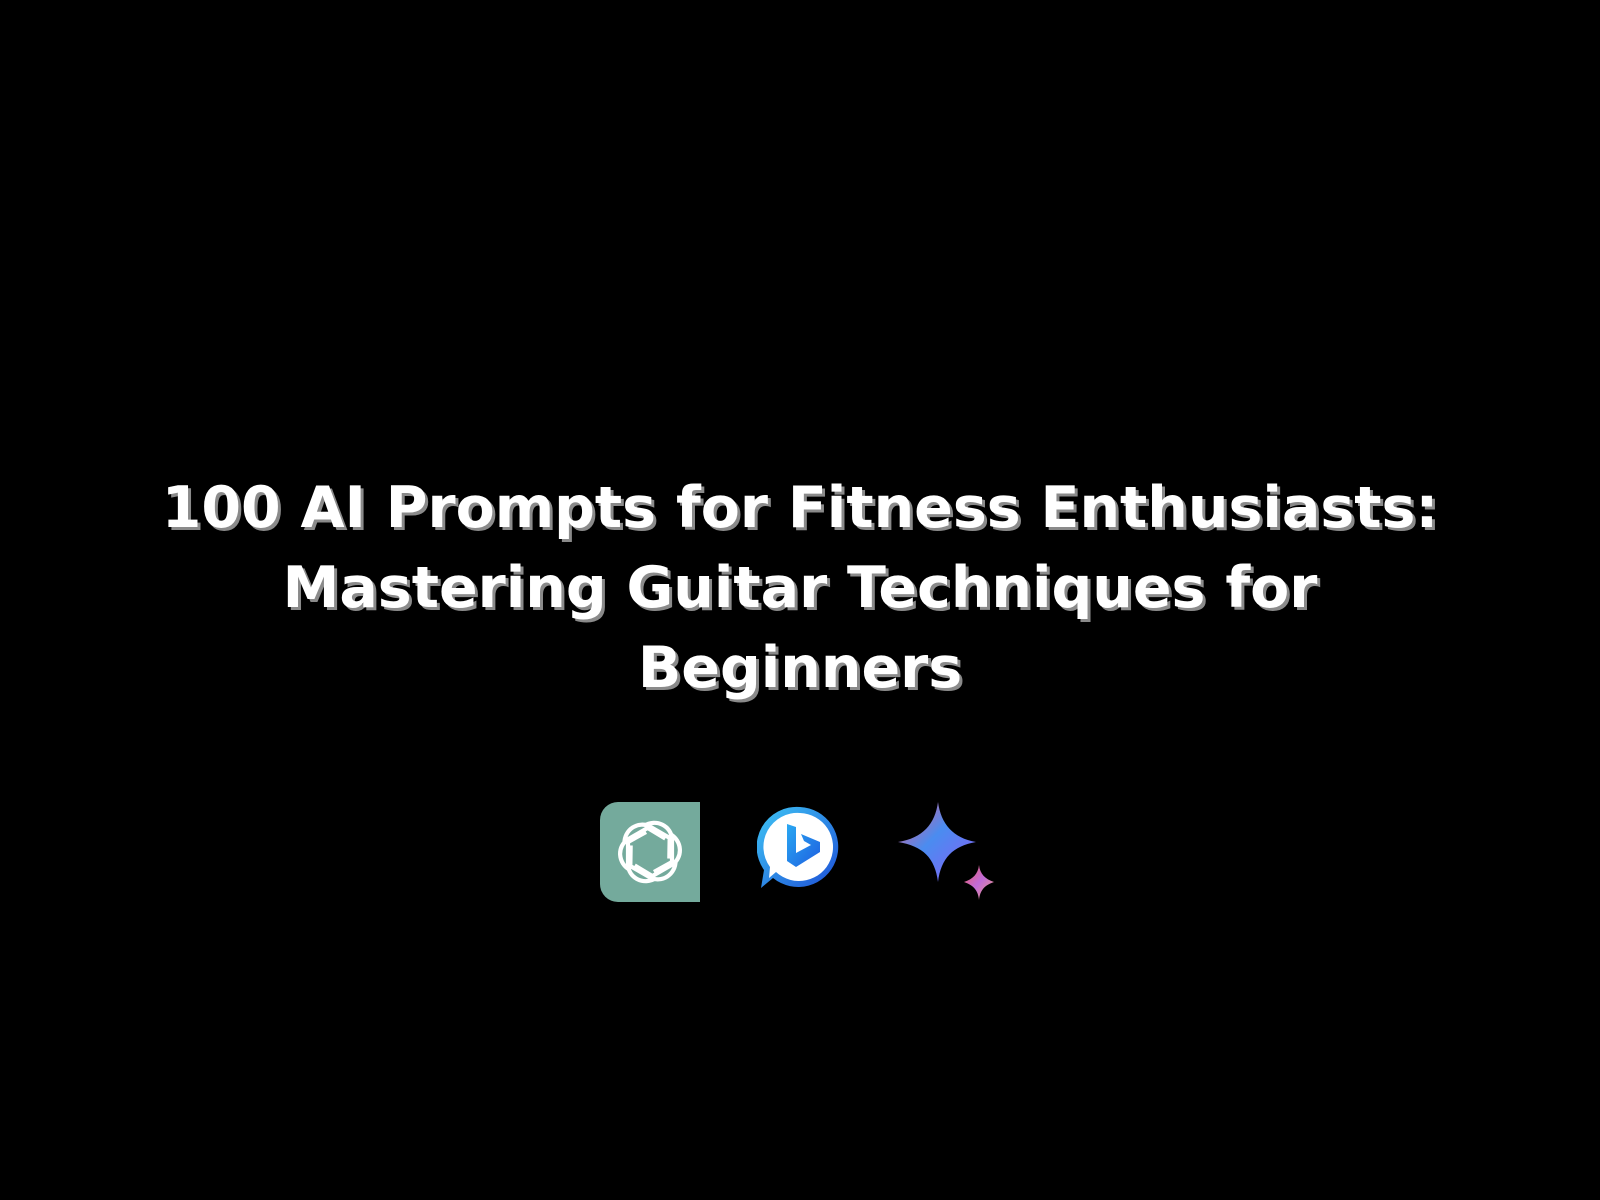  Describe the element at coordinates (800, 849) in the screenshot. I see `bing-chat-logo-icon` at that location.